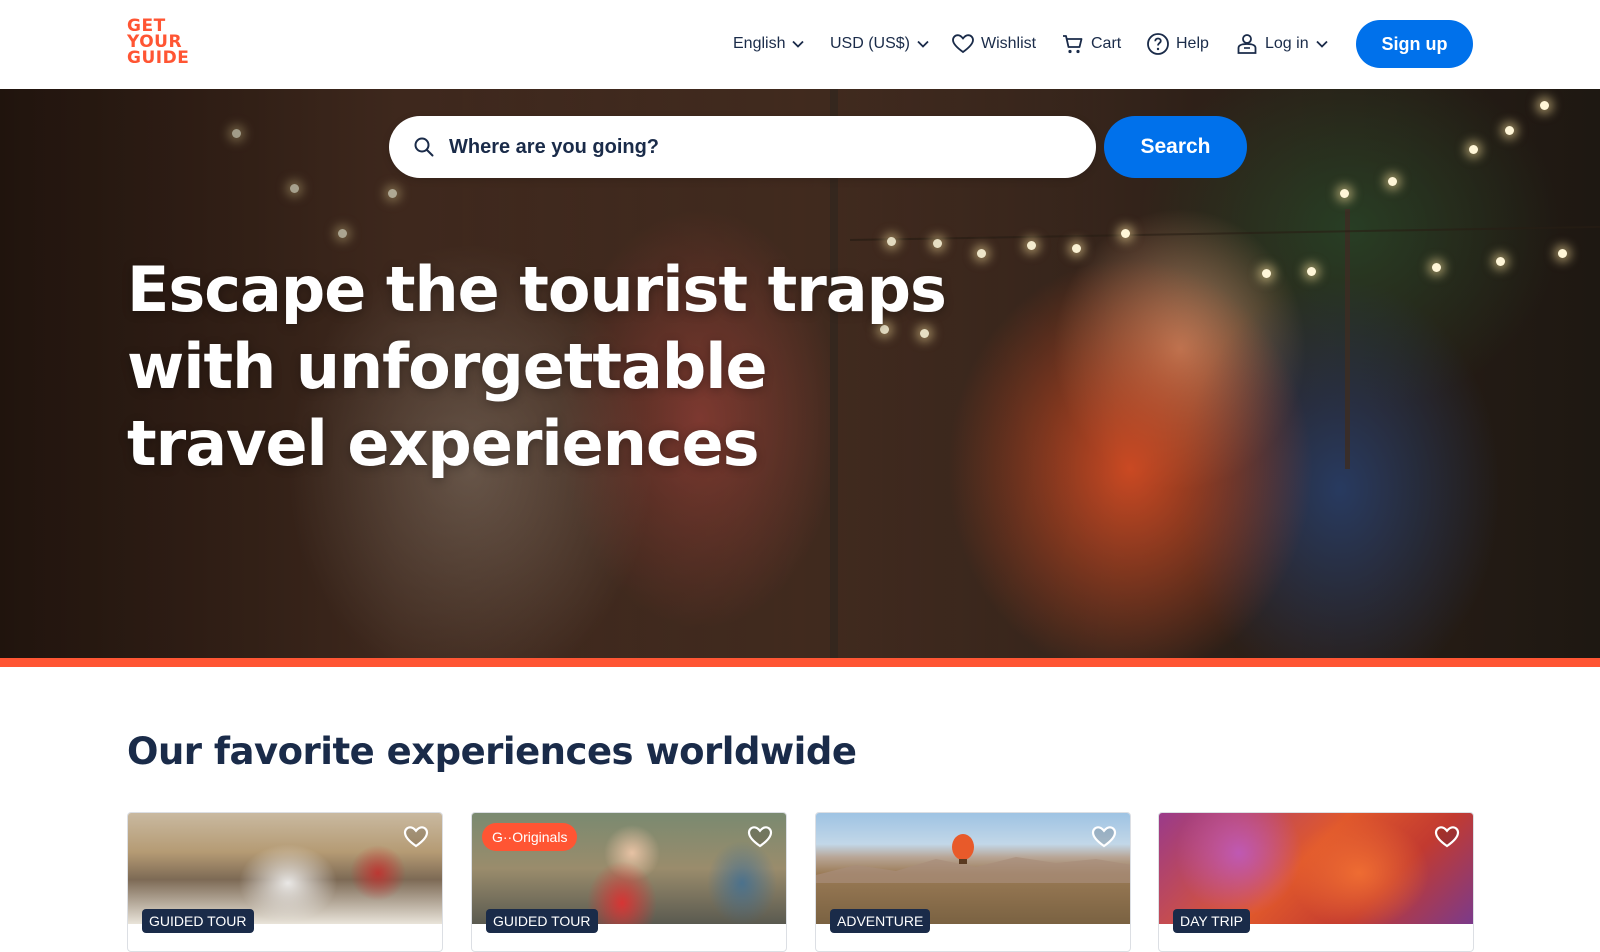 Image resolution: width=1600 pixels, height=952 pixels. I want to click on search-button: Search, so click(1175, 147).